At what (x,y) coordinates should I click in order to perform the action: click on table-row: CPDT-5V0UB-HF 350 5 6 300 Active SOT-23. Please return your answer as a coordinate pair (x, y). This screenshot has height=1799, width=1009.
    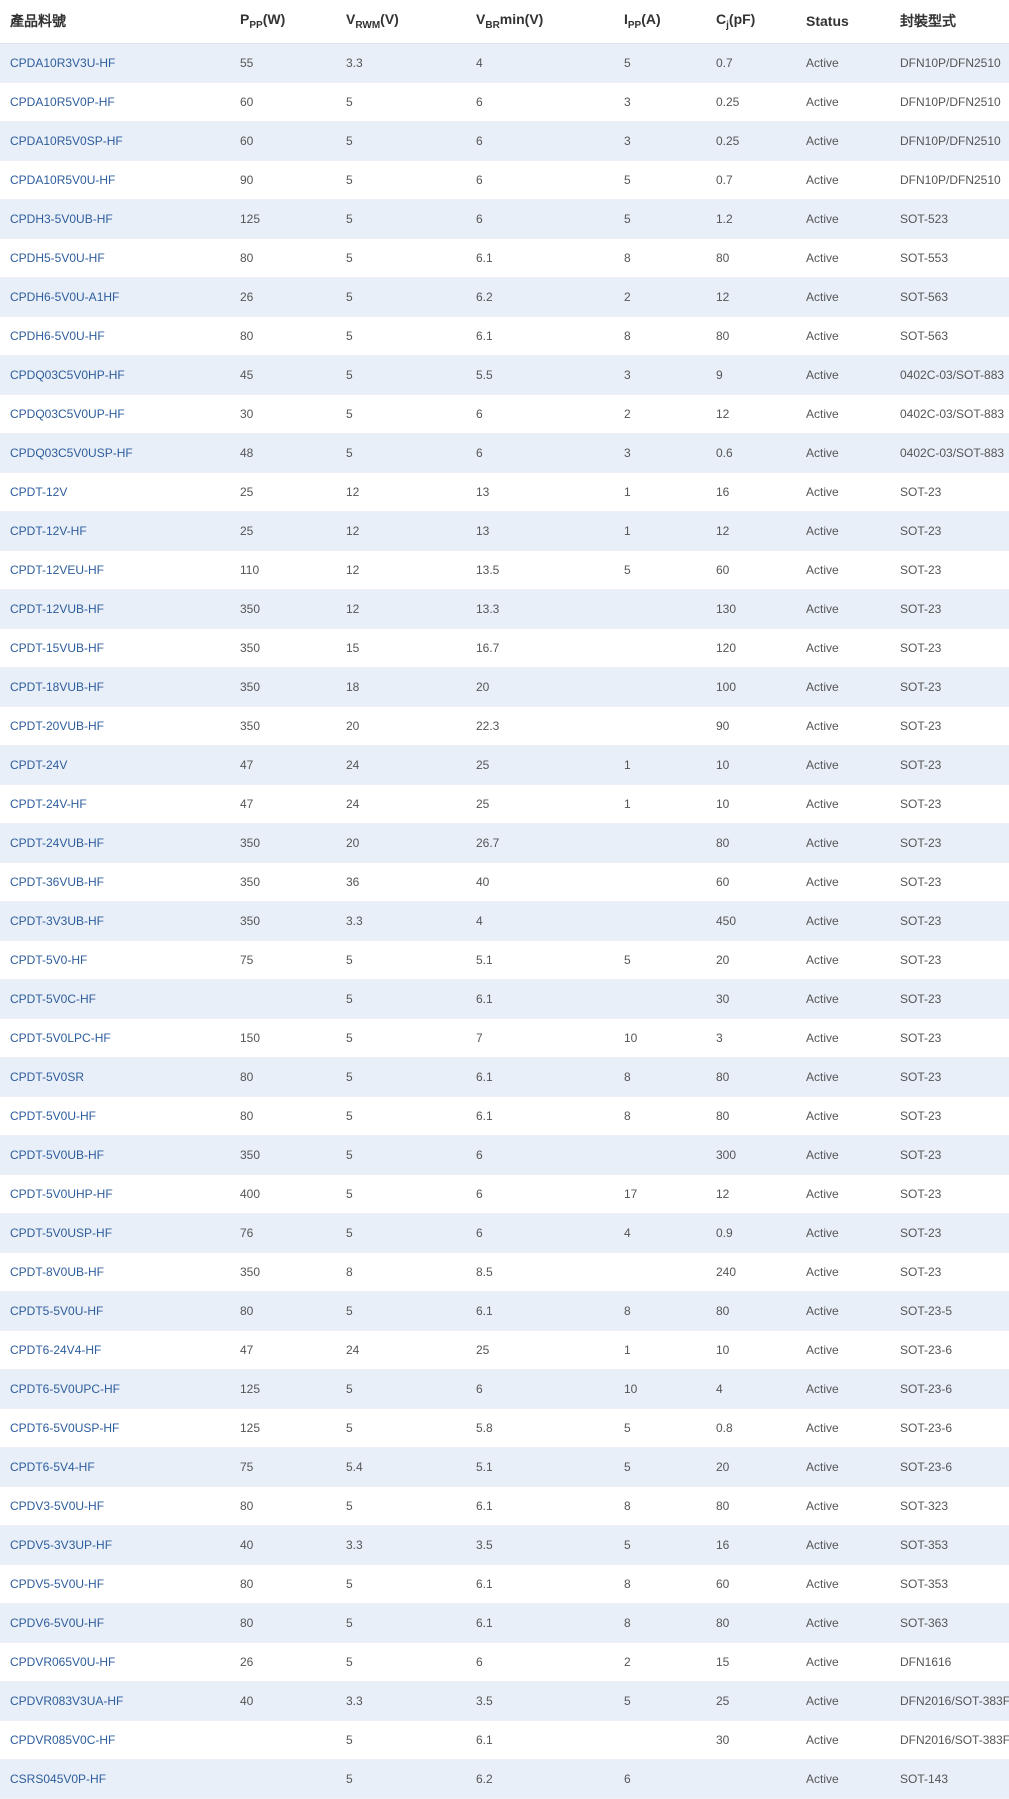
    Looking at the image, I should click on (504, 1155).